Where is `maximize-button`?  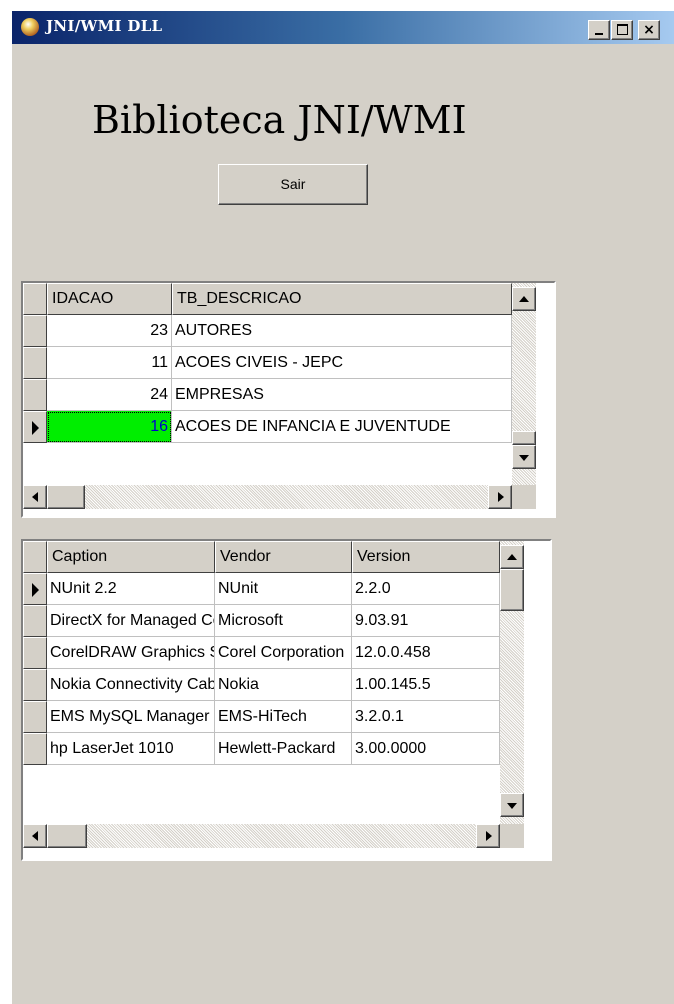
maximize-button is located at coordinates (622, 30).